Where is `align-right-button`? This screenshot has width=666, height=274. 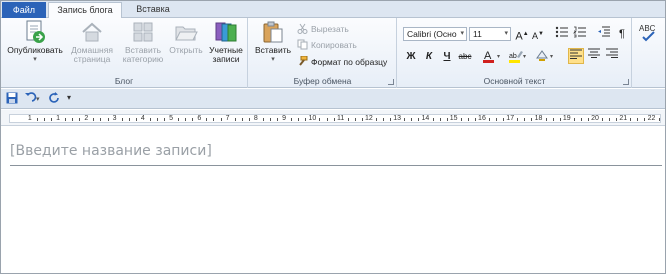
align-right-button is located at coordinates (612, 56).